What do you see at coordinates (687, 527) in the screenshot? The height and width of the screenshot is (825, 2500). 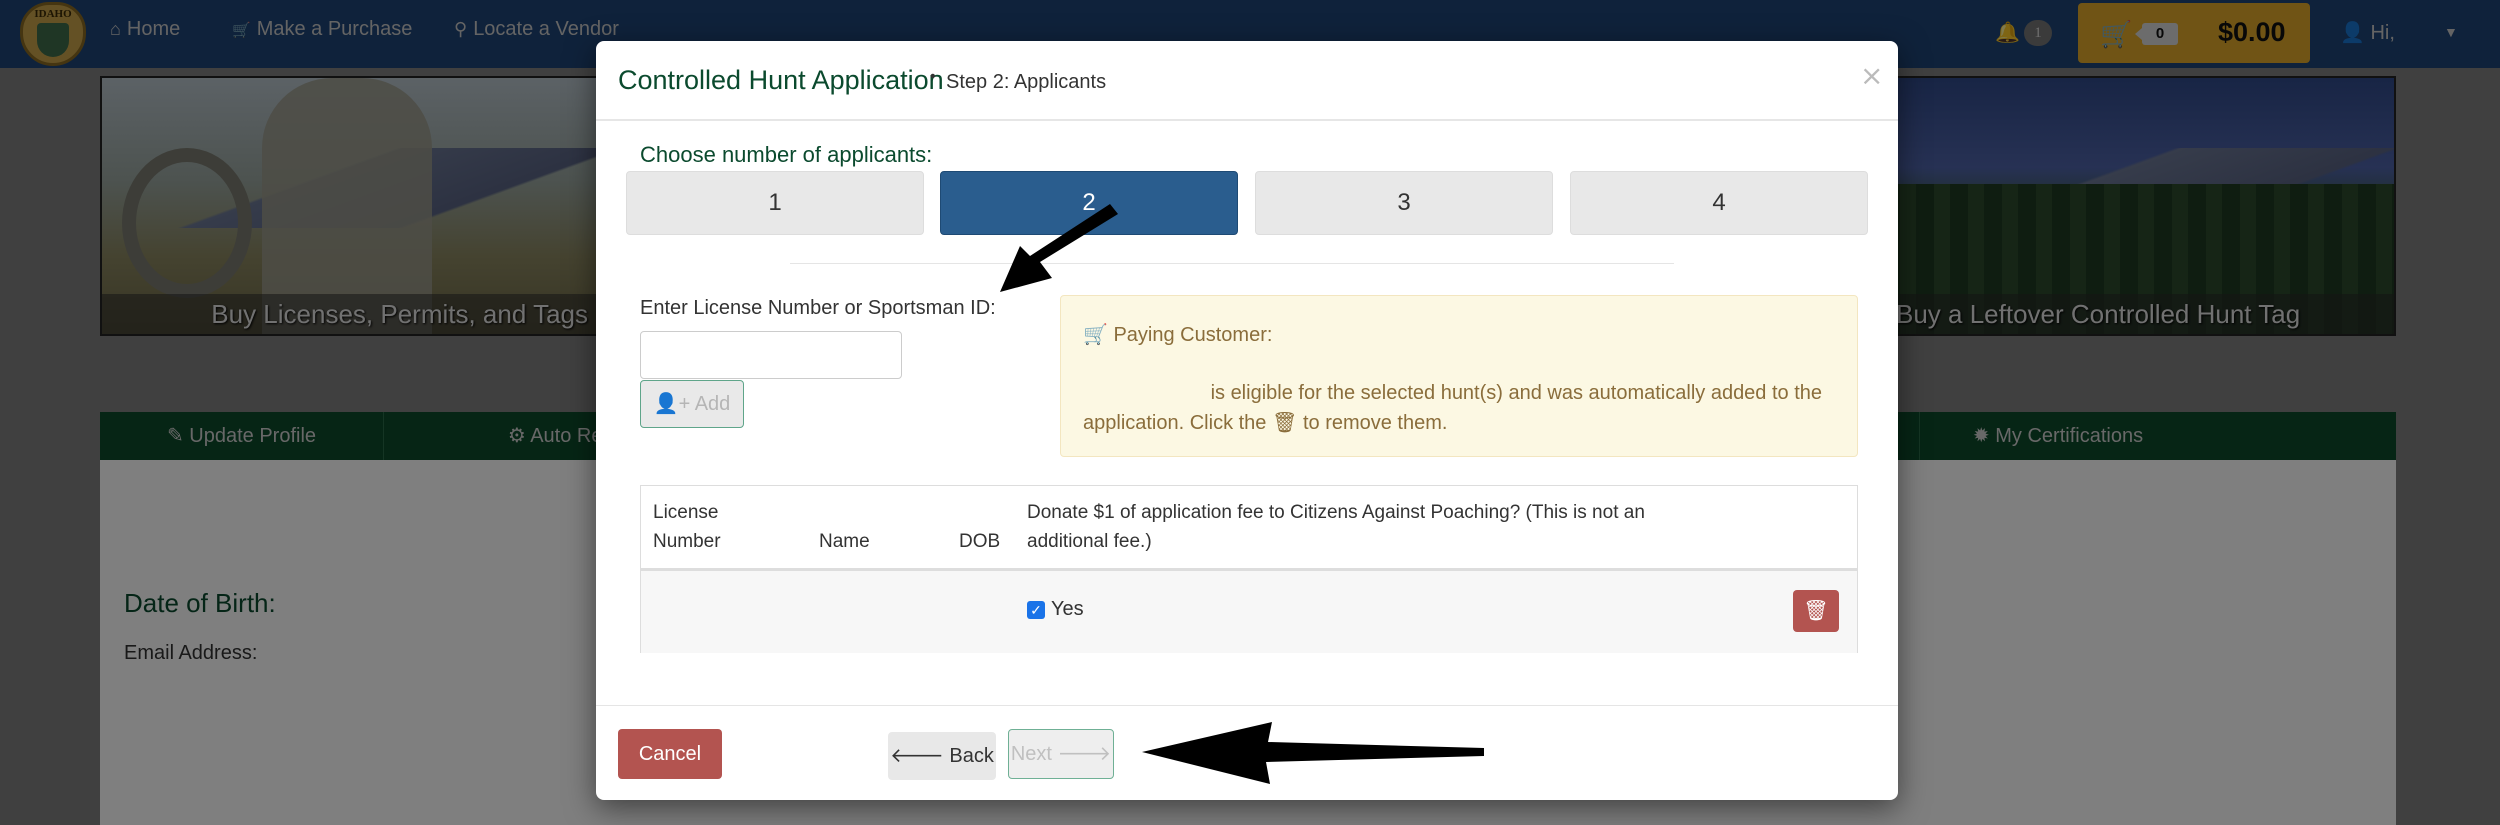 I see `column-header-license-number: License Number` at bounding box center [687, 527].